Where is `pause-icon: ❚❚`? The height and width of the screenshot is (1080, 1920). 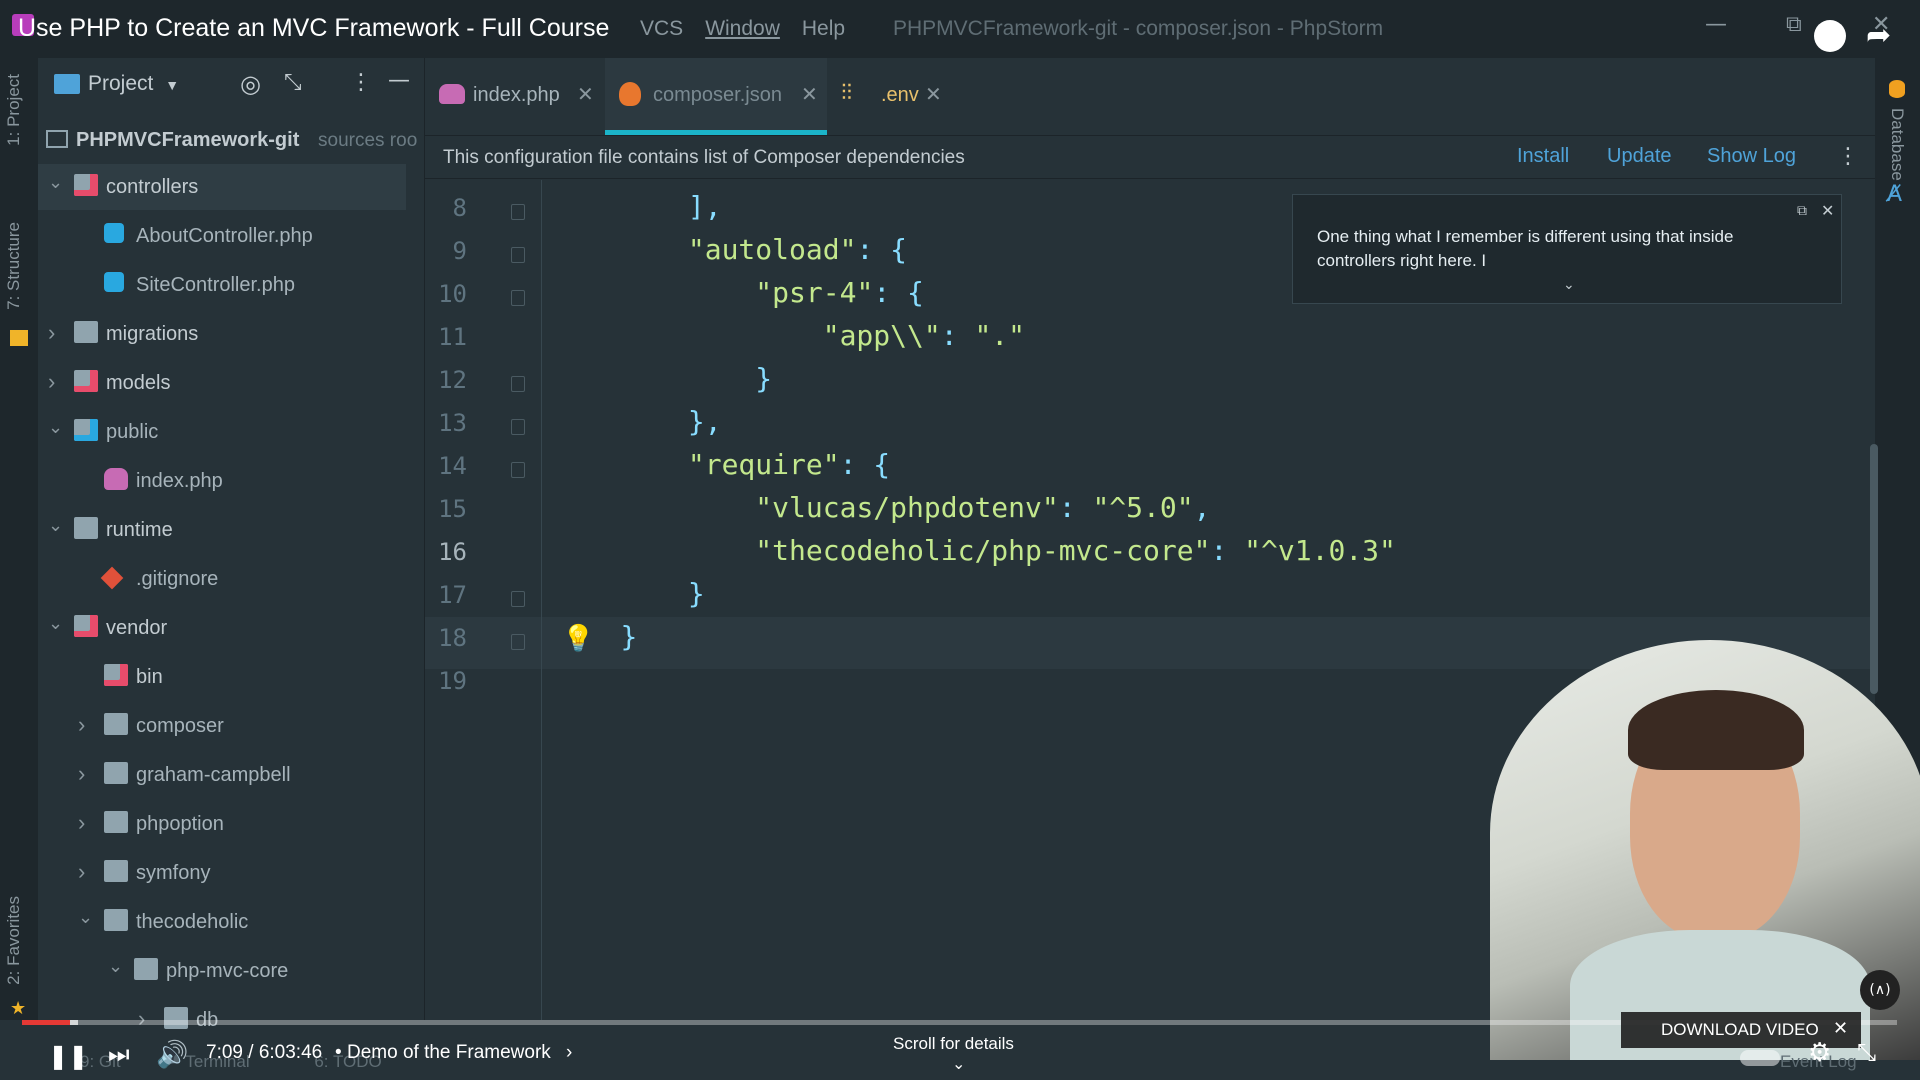
pause-icon: ❚❚ is located at coordinates (68, 1056).